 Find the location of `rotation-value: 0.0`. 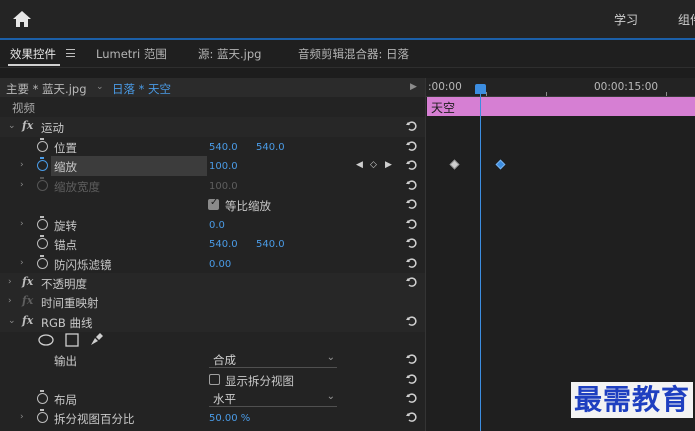

rotation-value: 0.0 is located at coordinates (217, 225).